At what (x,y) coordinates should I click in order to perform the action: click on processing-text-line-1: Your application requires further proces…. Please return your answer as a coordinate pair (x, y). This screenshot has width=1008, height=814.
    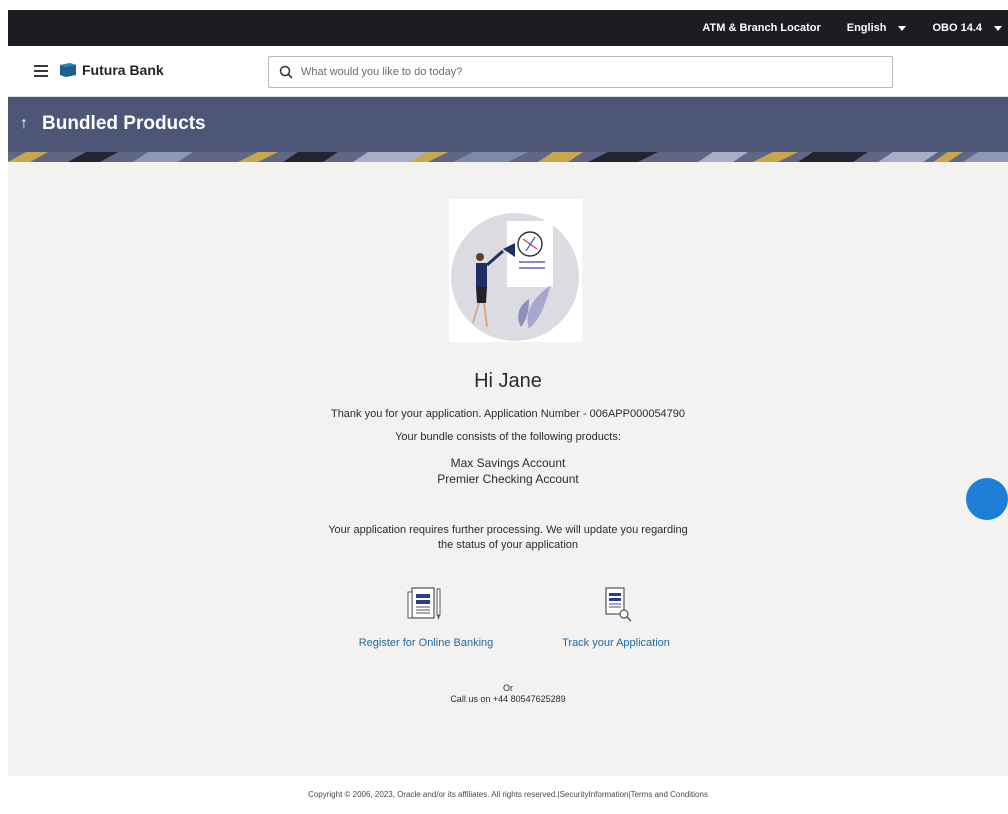
    Looking at the image, I should click on (508, 530).